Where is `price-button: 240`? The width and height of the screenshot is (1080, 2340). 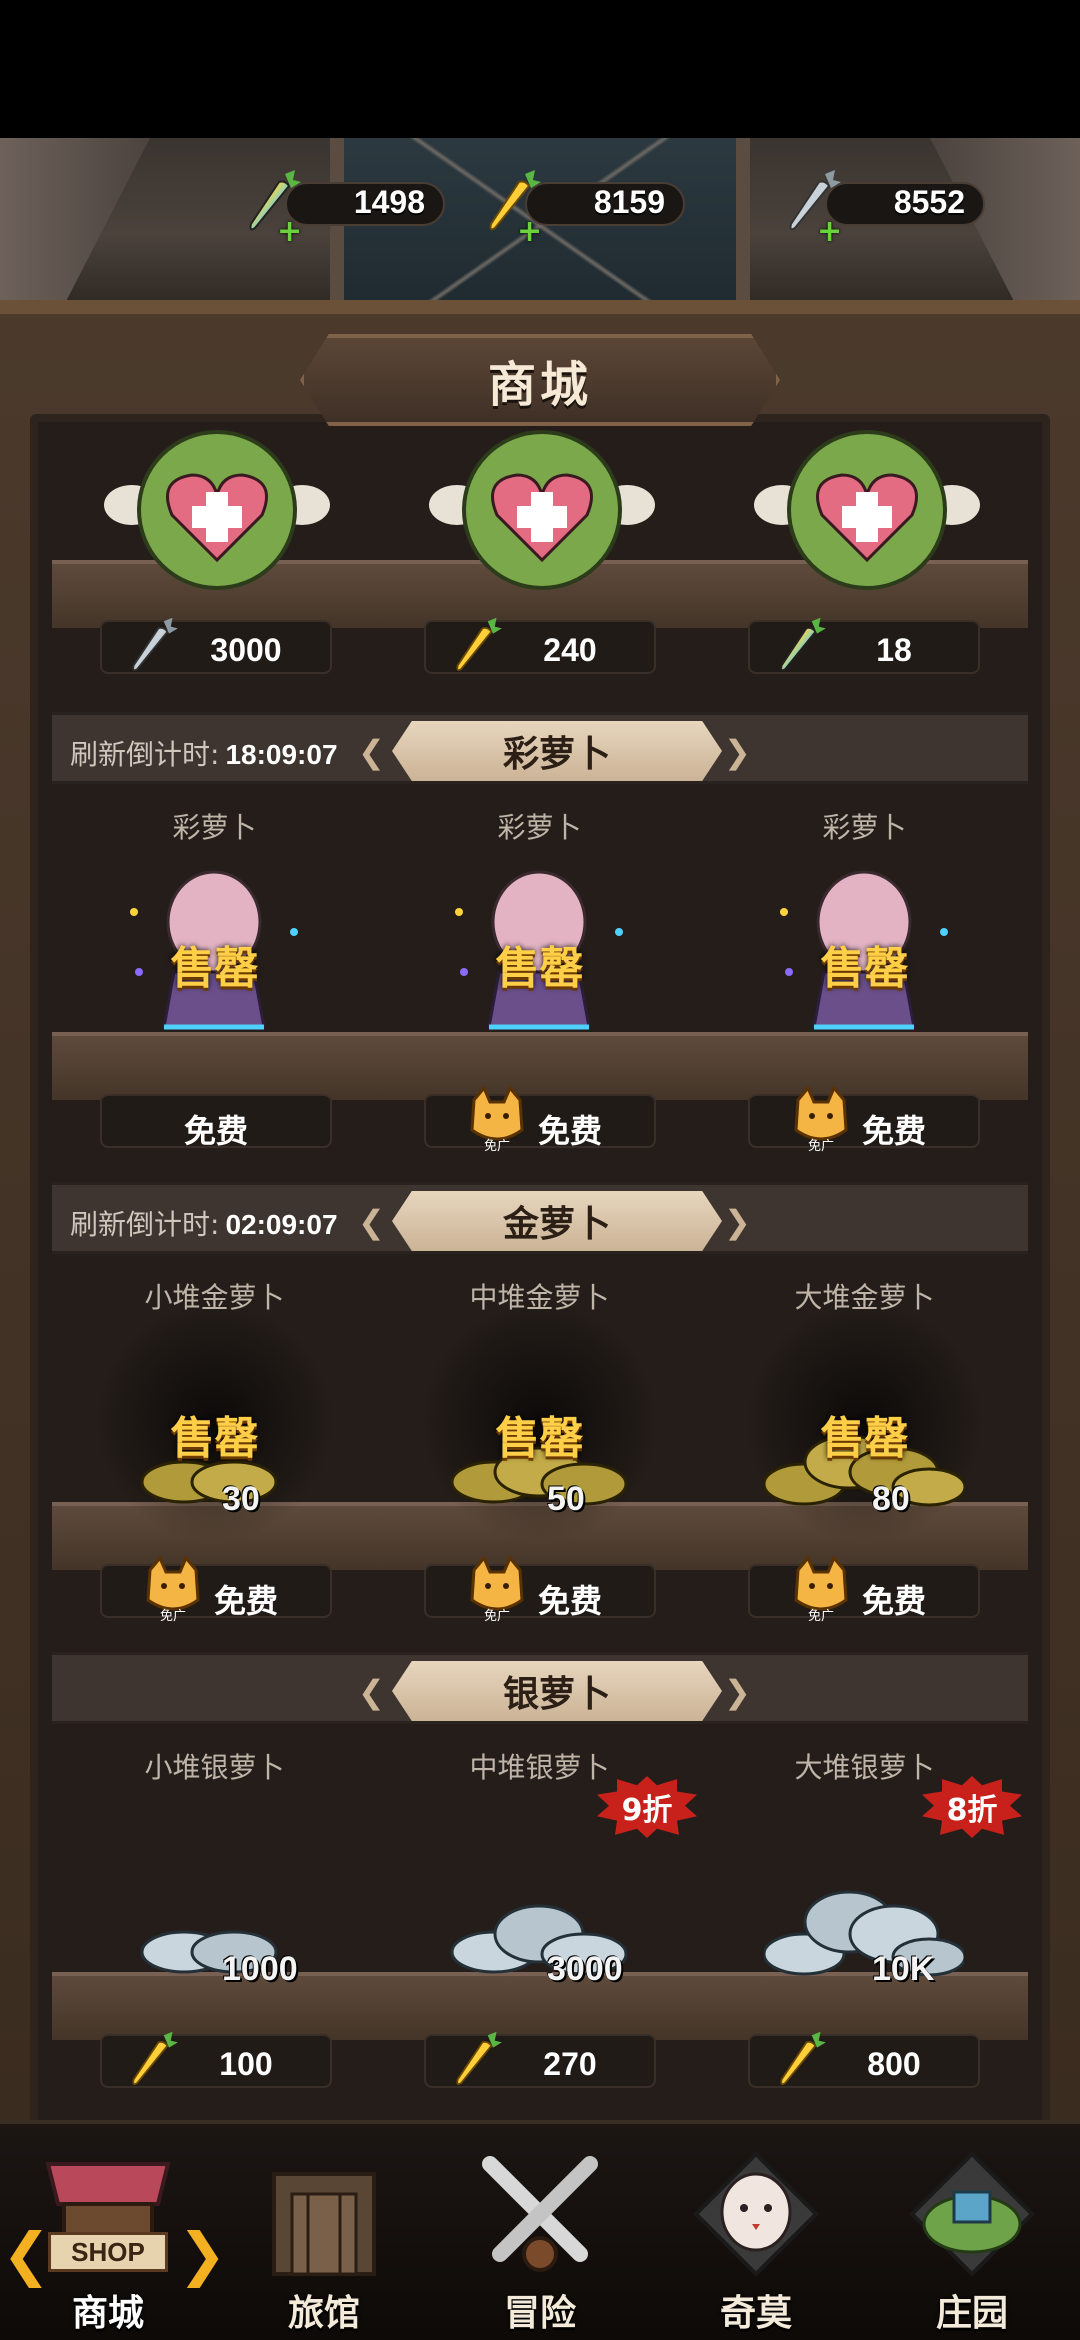
price-button: 240 is located at coordinates (540, 645).